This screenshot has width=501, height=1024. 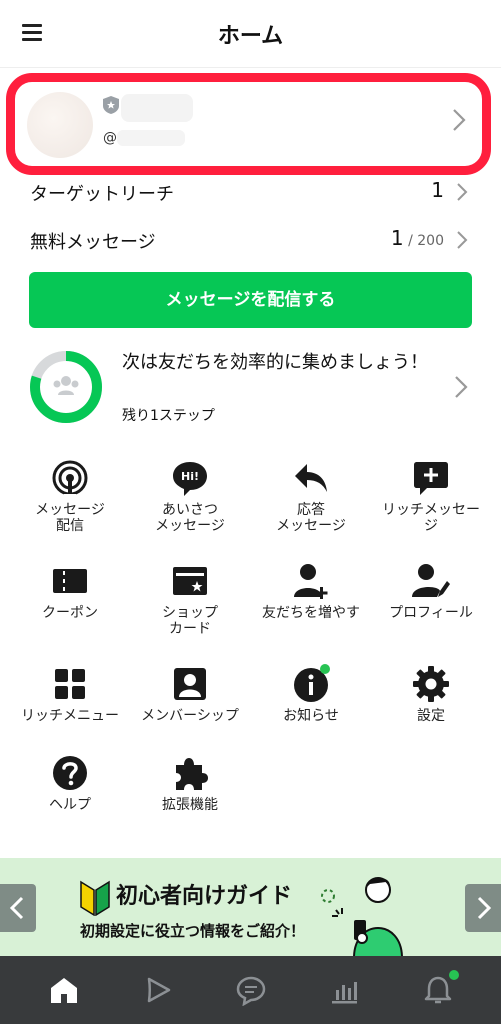 I want to click on profile-edit-icon, so click(x=431, y=580).